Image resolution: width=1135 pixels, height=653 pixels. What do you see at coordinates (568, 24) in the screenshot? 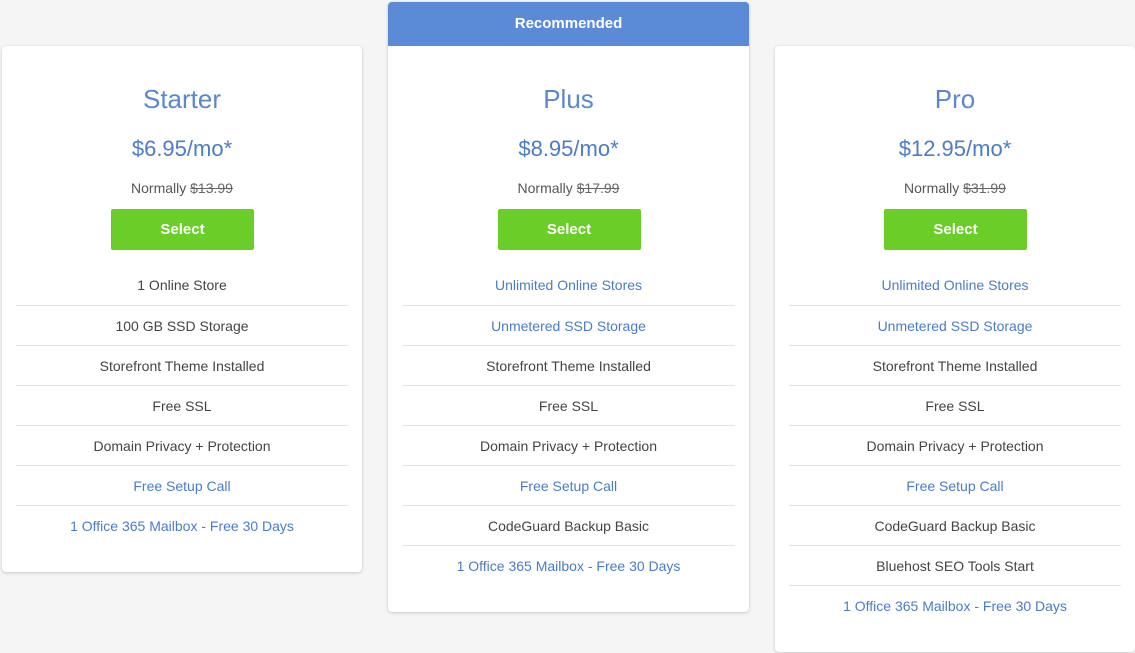
I see `recommended-ribbon: Recommended` at bounding box center [568, 24].